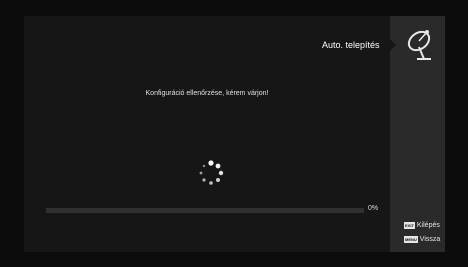 This screenshot has width=468, height=267. I want to click on help-exit: EXIT Kilépés, so click(422, 225).